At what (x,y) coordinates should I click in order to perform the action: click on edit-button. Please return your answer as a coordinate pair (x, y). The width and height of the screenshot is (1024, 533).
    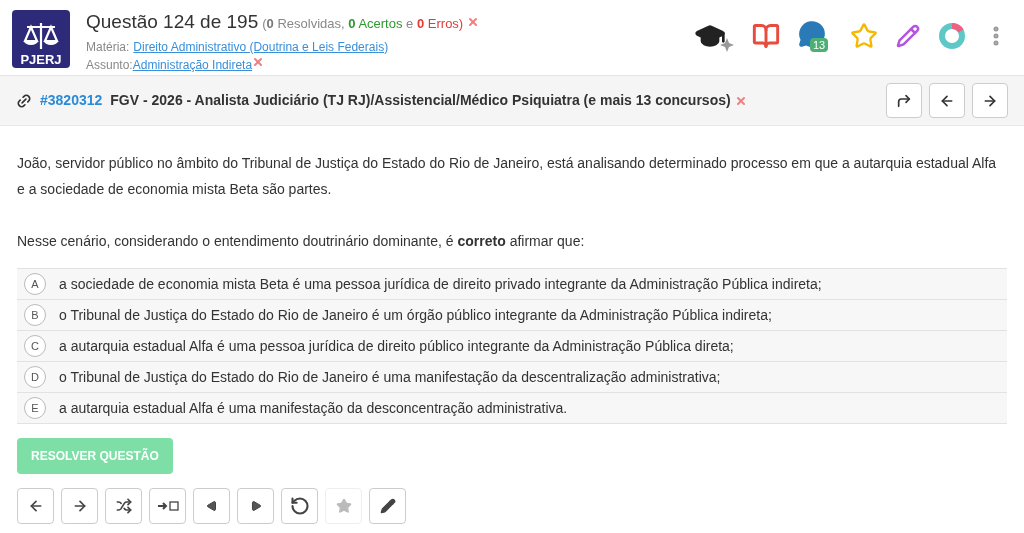
    Looking at the image, I should click on (387, 506).